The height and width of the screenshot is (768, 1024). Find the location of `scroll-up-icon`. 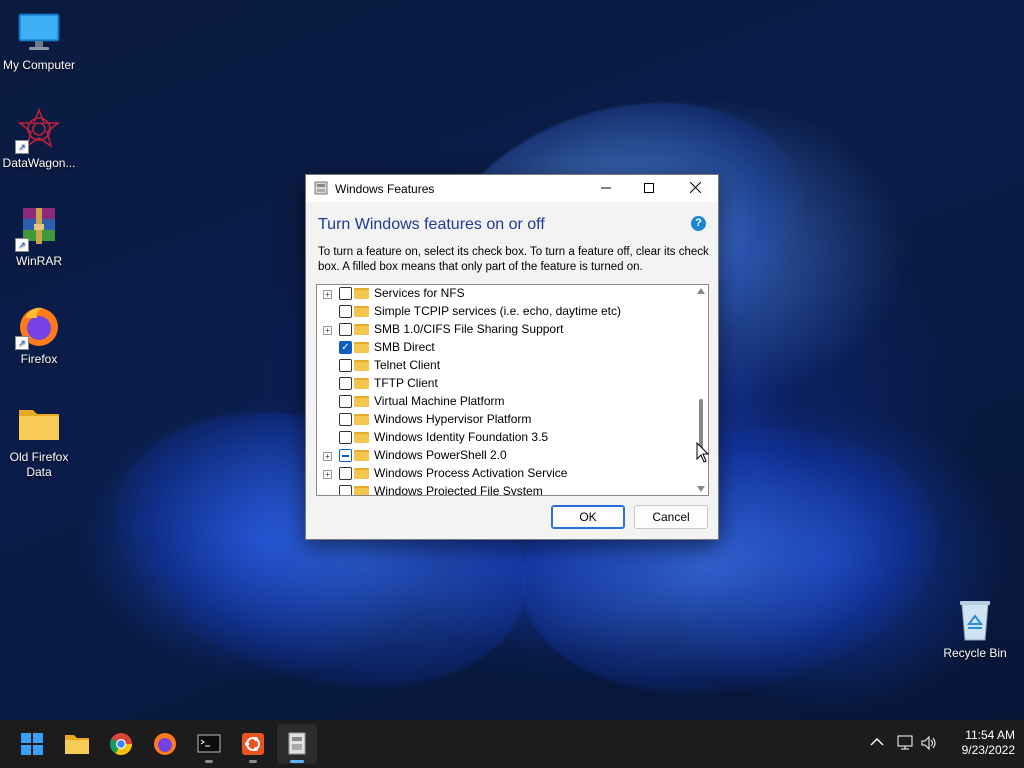

scroll-up-icon is located at coordinates (701, 291).